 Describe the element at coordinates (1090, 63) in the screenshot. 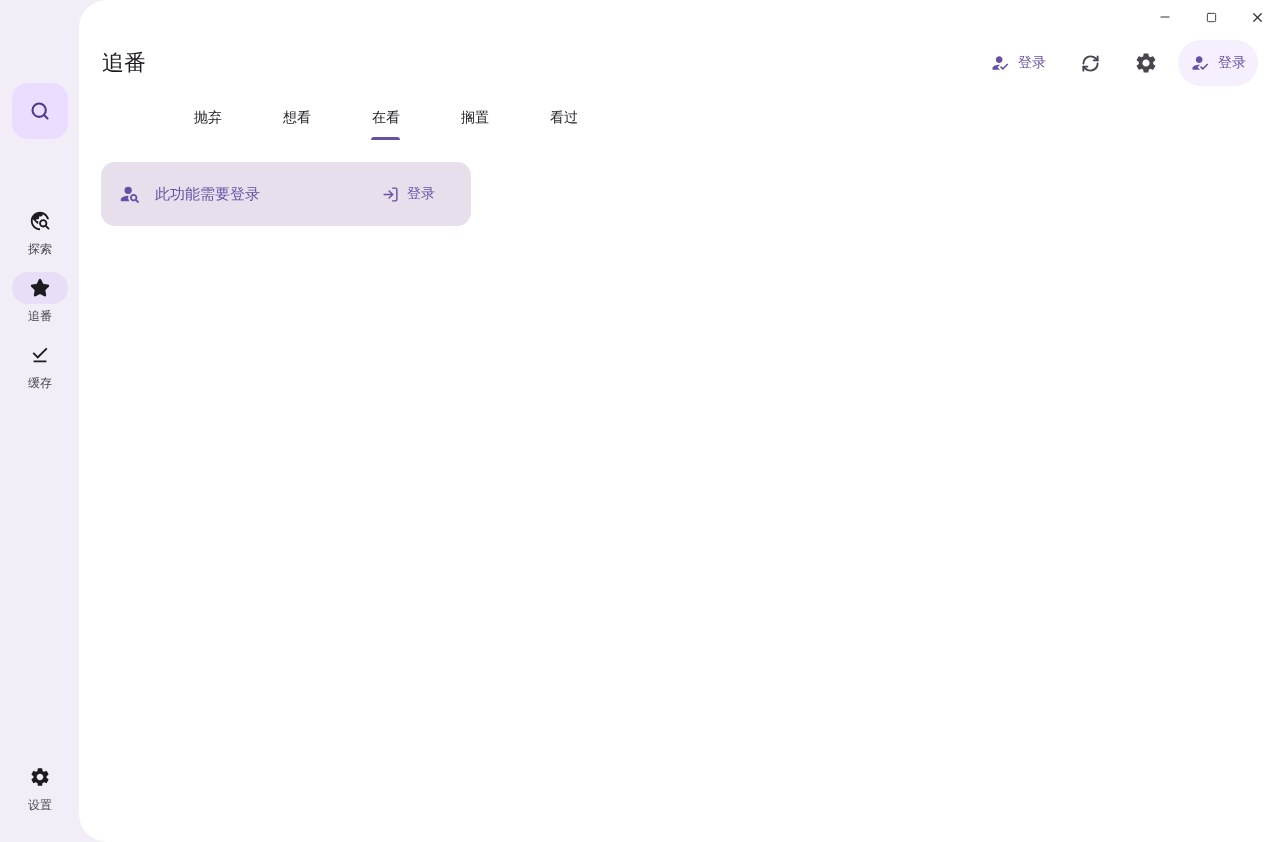

I see `refresh-icon` at that location.